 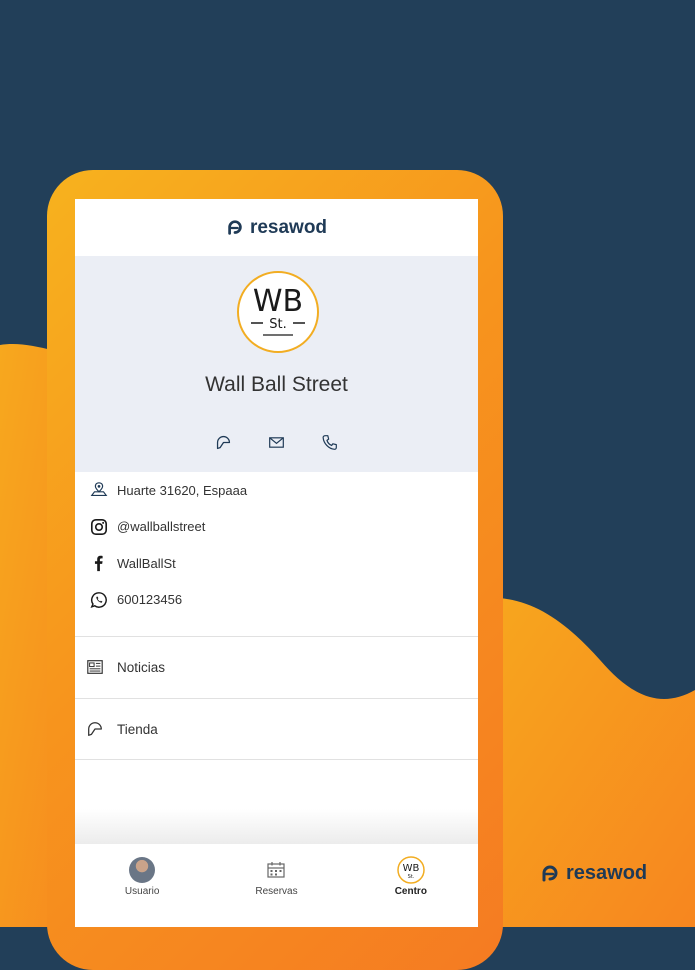 I want to click on calendar-icon, so click(x=276, y=870).